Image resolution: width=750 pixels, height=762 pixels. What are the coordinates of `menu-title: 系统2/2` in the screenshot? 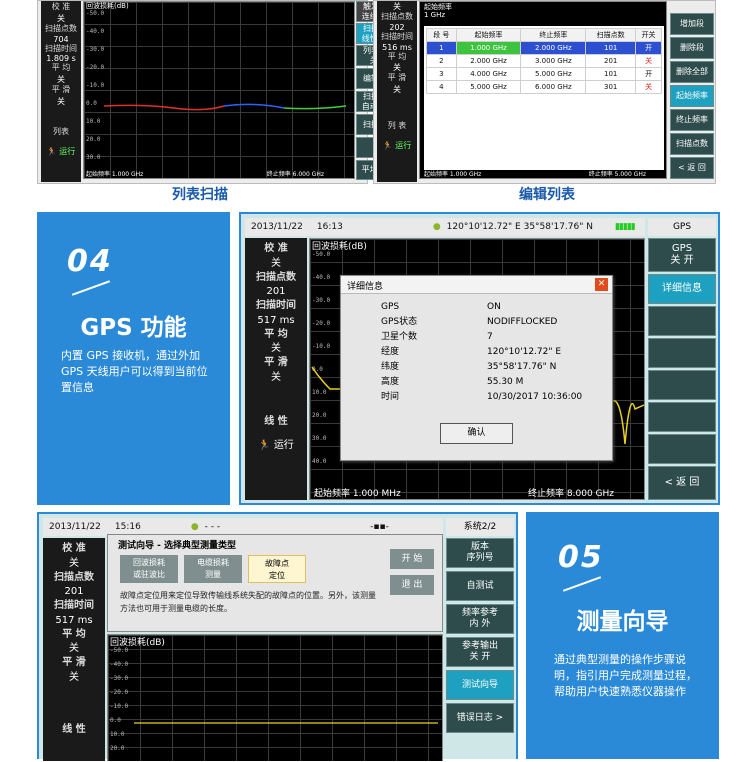 It's located at (480, 527).